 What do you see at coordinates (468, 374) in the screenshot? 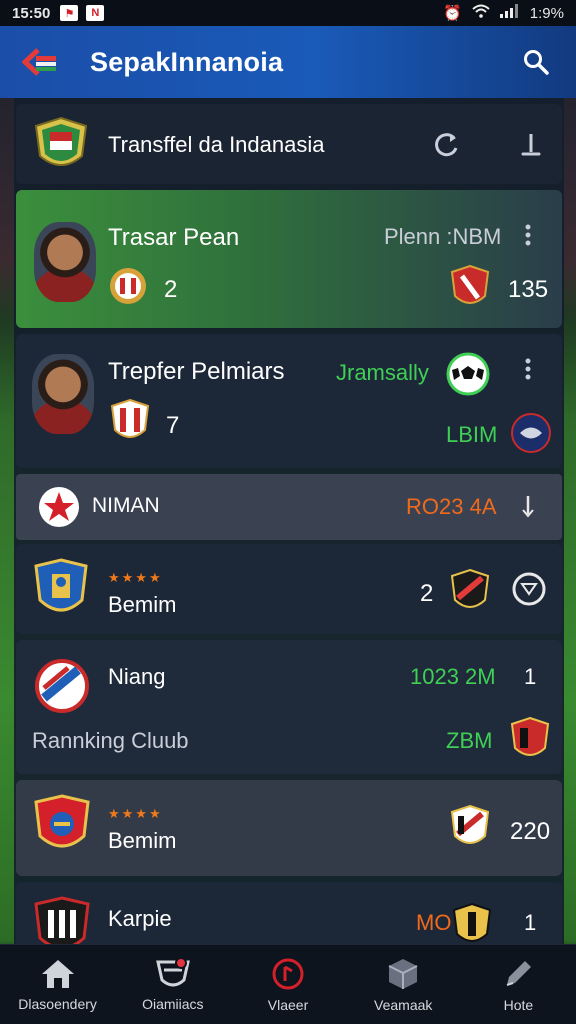
I see `football-icon` at bounding box center [468, 374].